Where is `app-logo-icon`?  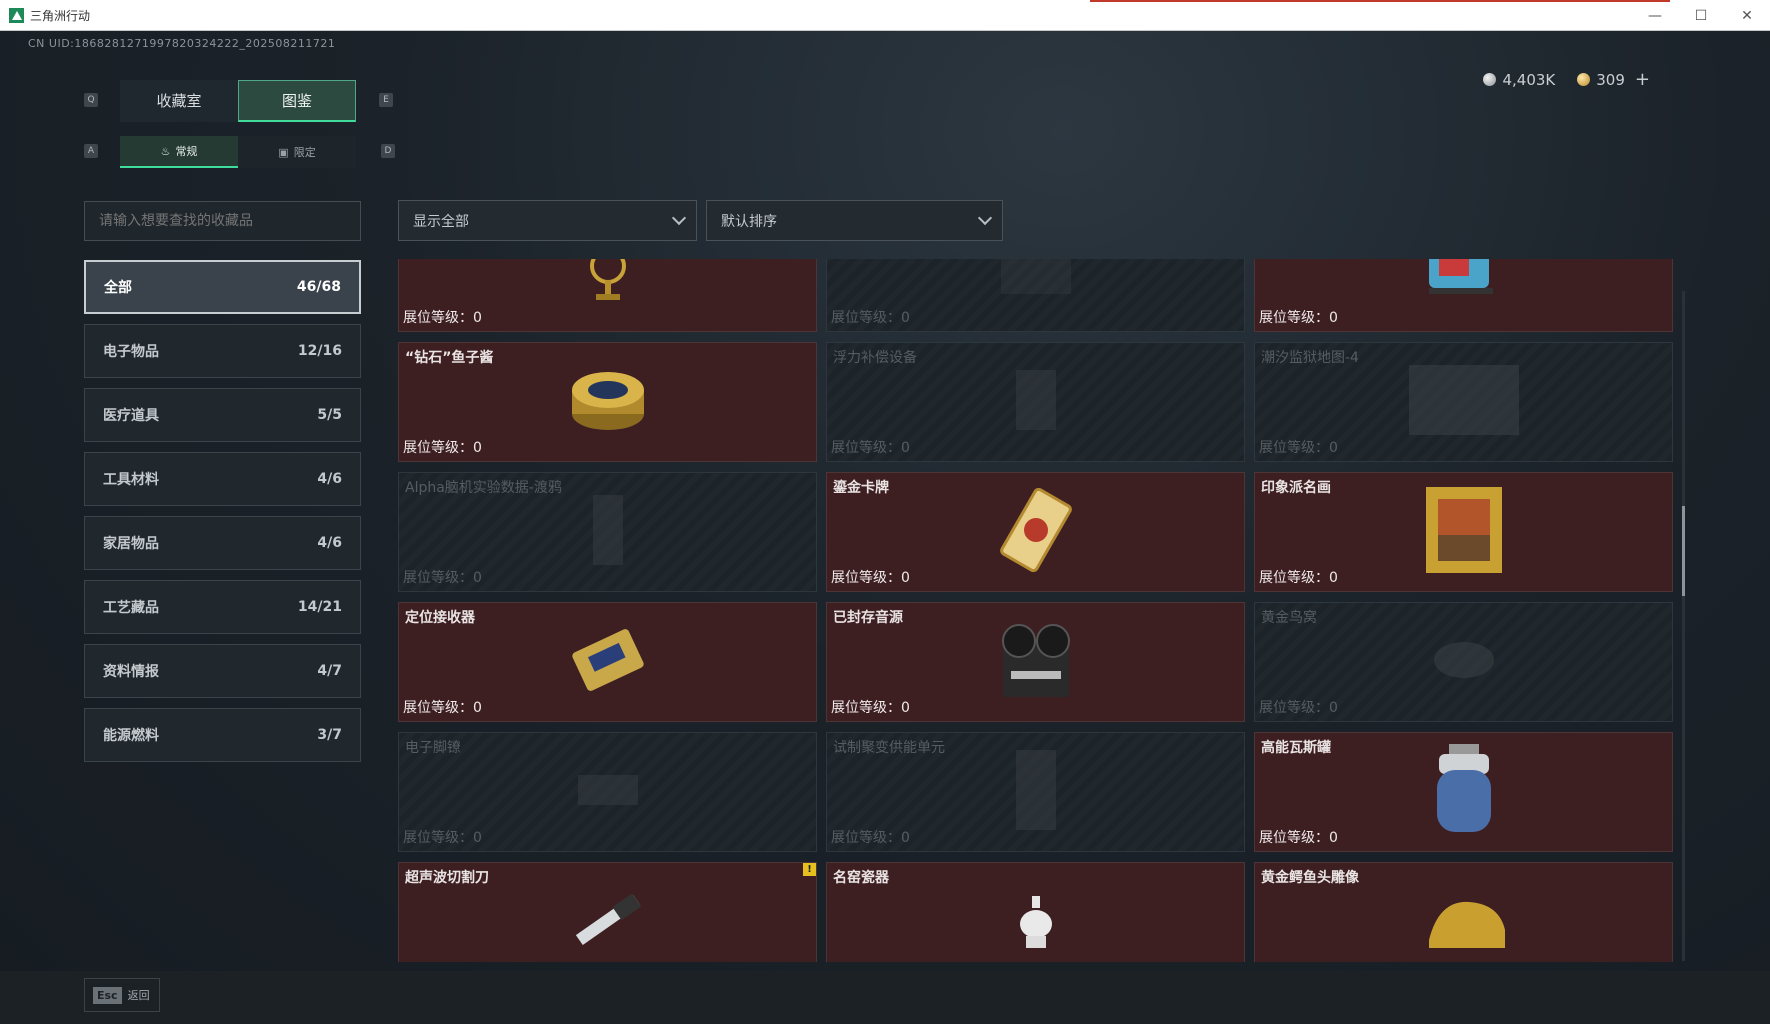 app-logo-icon is located at coordinates (16, 15).